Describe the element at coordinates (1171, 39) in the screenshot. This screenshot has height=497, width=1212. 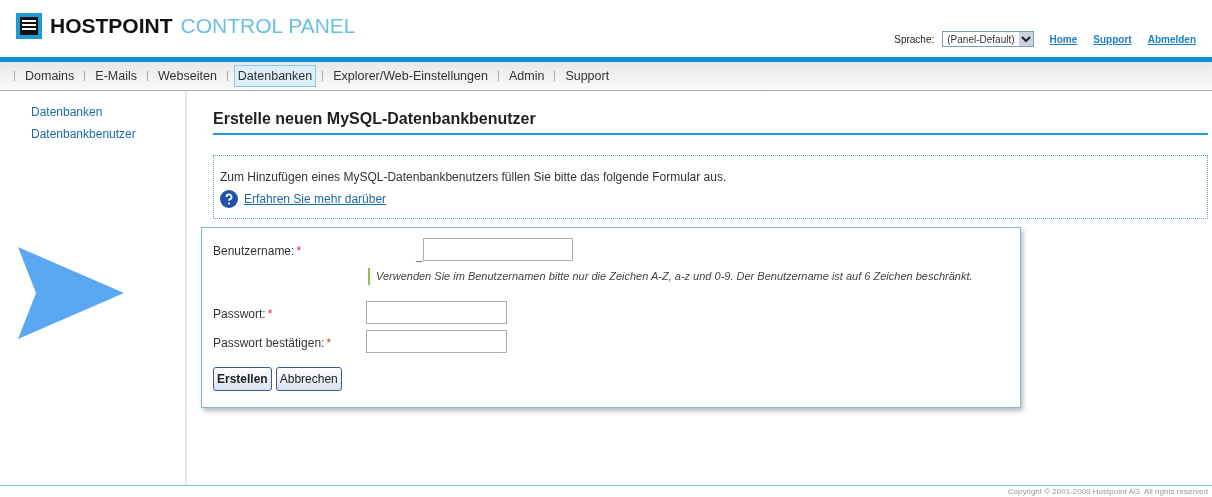
I see `header-link: Abmelden` at that location.